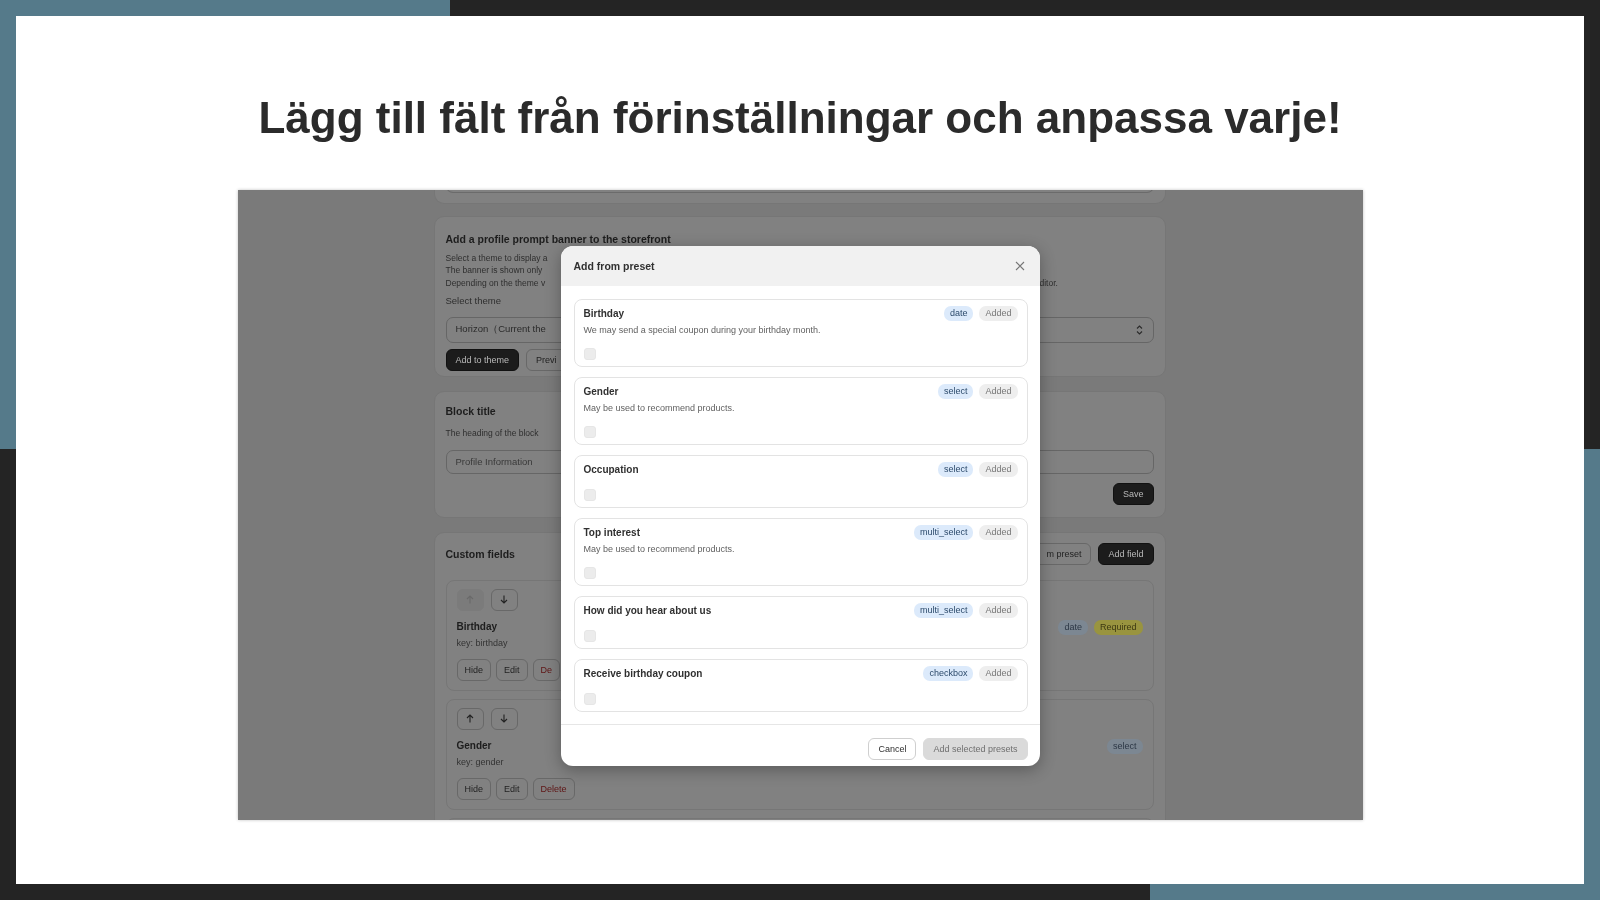 This screenshot has height=900, width=1600. I want to click on description-text: Select a theme to display a, so click(497, 258).